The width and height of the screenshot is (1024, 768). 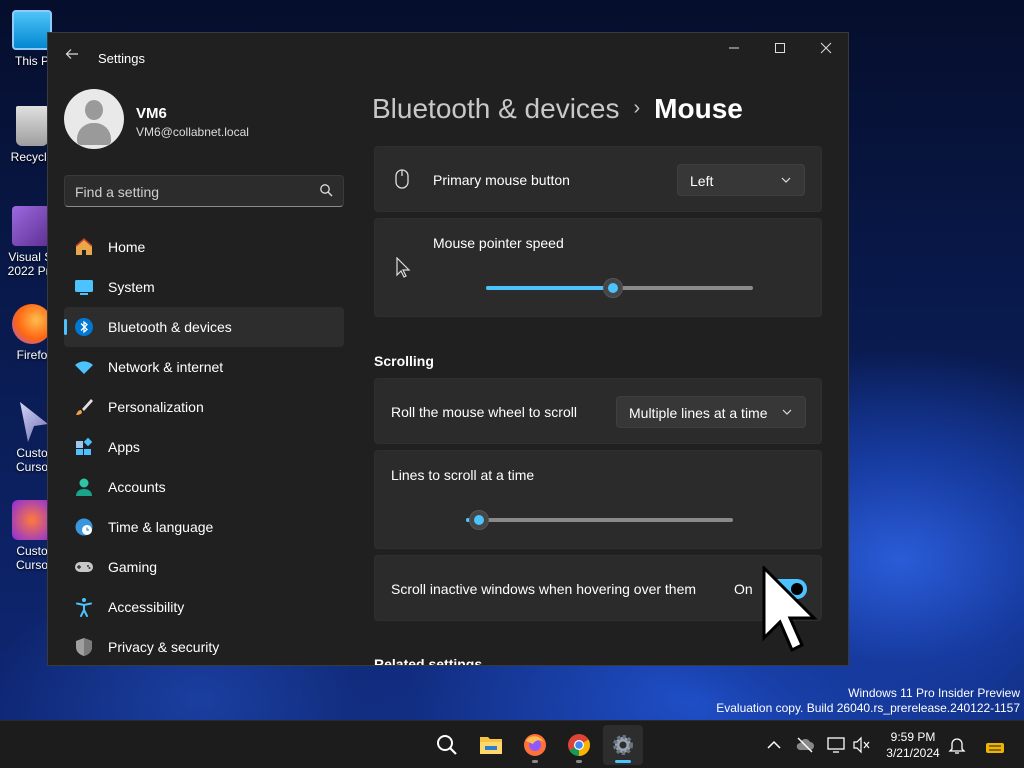 I want to click on sidebar-item-label: Network & internet, so click(x=166, y=367).